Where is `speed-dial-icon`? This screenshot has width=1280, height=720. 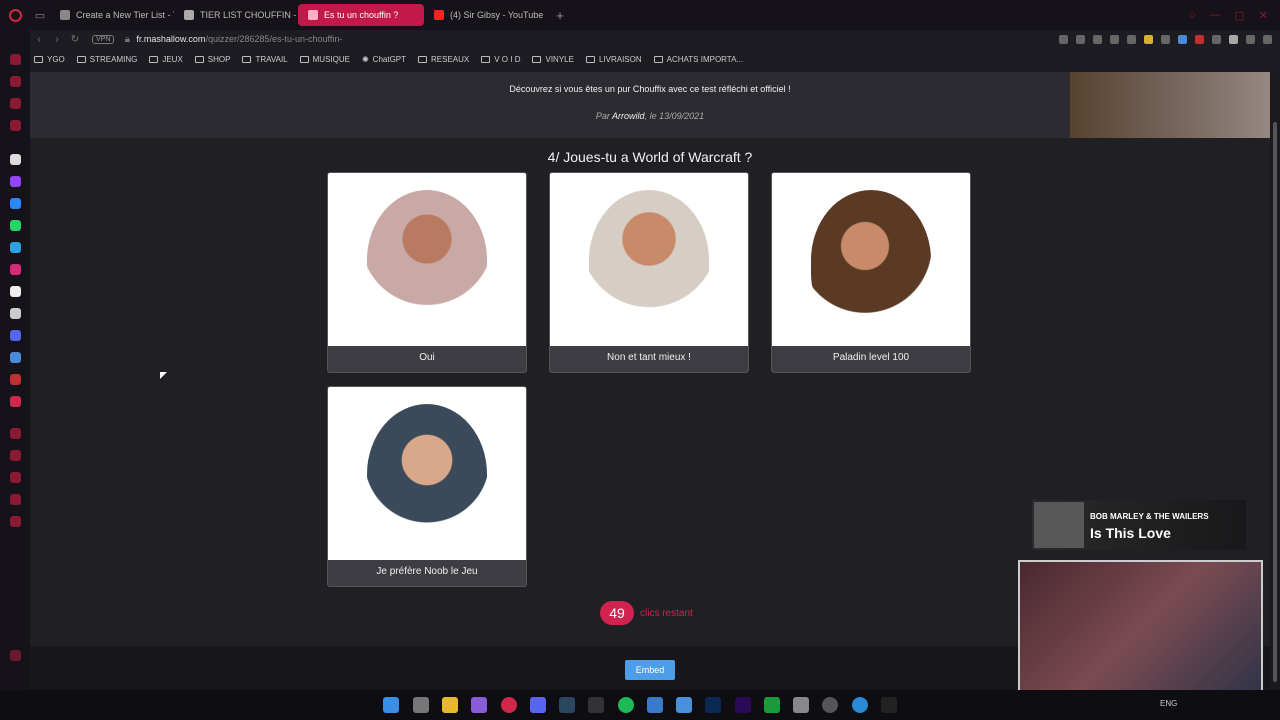
speed-dial-icon is located at coordinates (15, 433).